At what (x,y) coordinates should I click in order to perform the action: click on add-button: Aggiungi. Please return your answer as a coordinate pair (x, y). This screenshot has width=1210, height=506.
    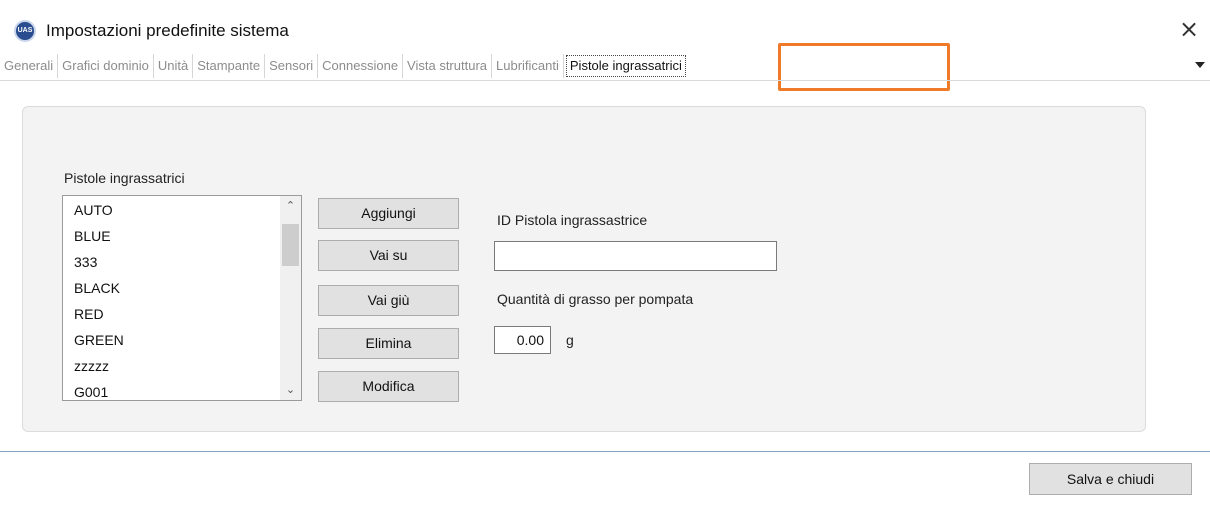
    Looking at the image, I should click on (388, 213).